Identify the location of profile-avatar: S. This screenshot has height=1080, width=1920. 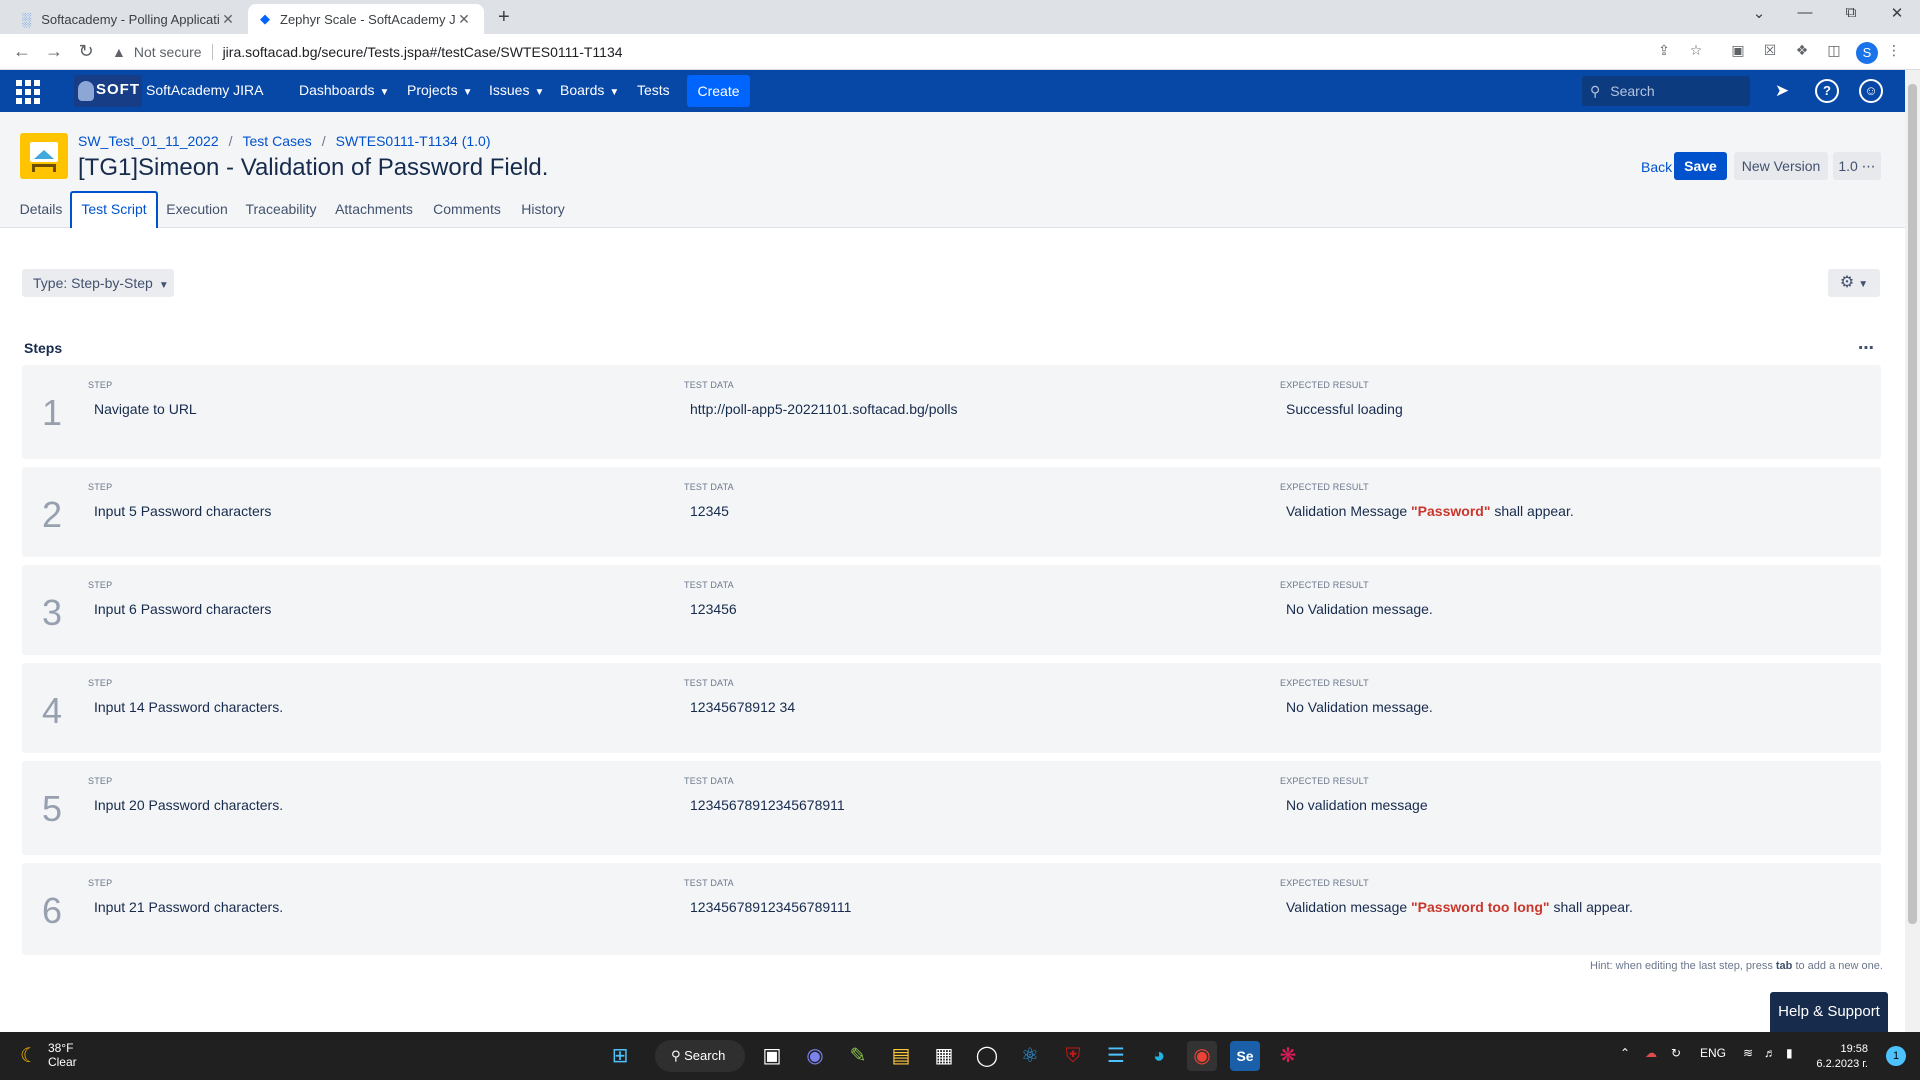
(1867, 53).